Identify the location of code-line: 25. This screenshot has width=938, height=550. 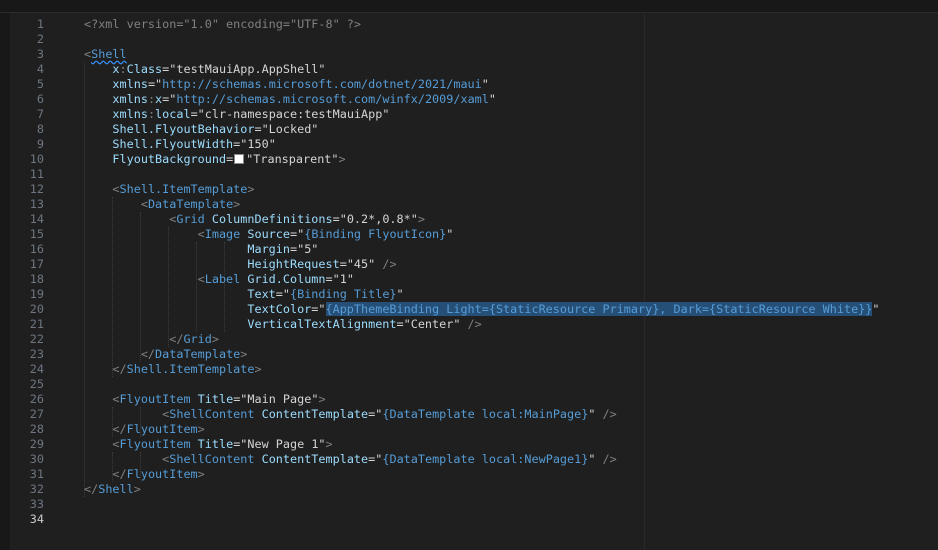
(469, 384).